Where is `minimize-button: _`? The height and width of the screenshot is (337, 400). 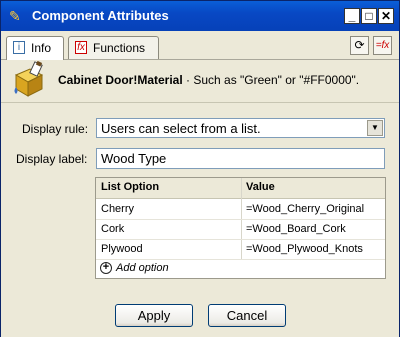 minimize-button: _ is located at coordinates (352, 16).